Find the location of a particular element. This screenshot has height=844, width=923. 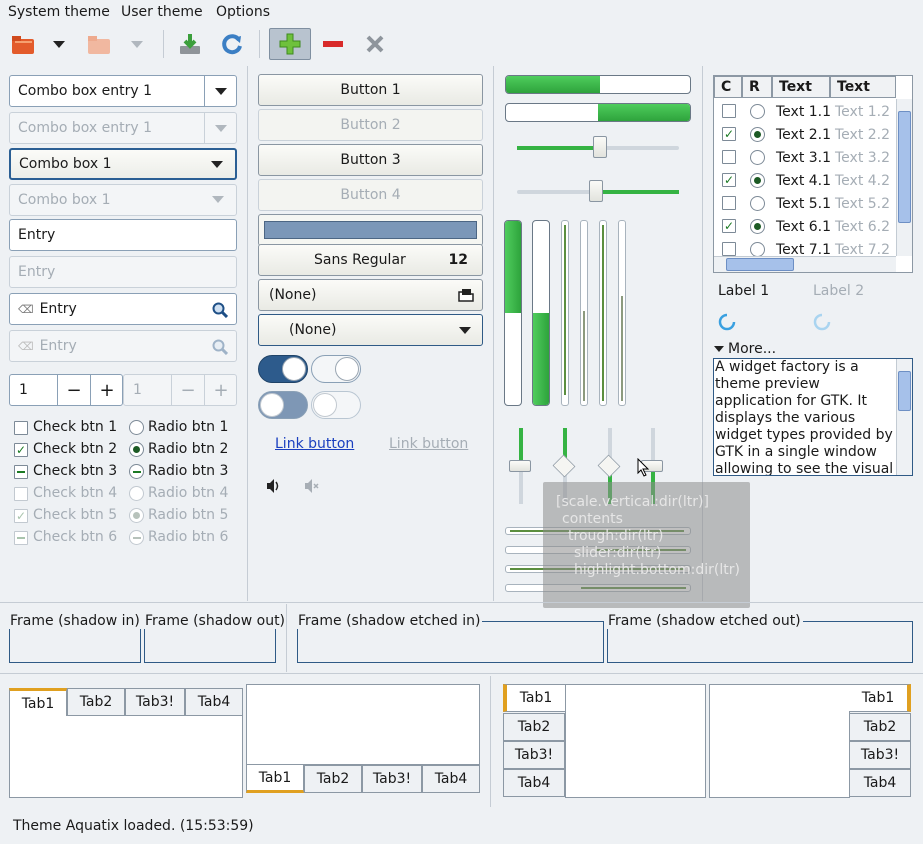

menu-options: Options is located at coordinates (243, 12).